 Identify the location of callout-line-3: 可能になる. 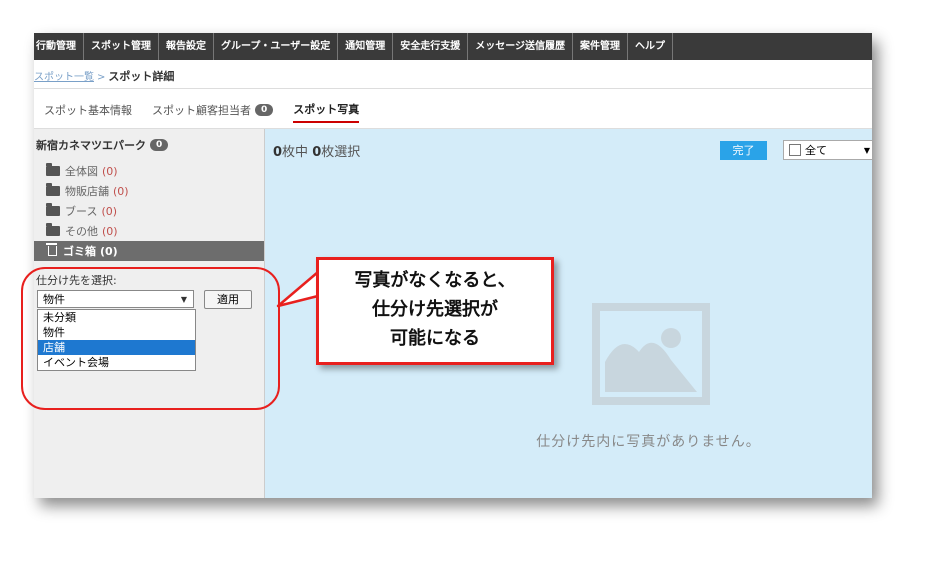
(435, 338).